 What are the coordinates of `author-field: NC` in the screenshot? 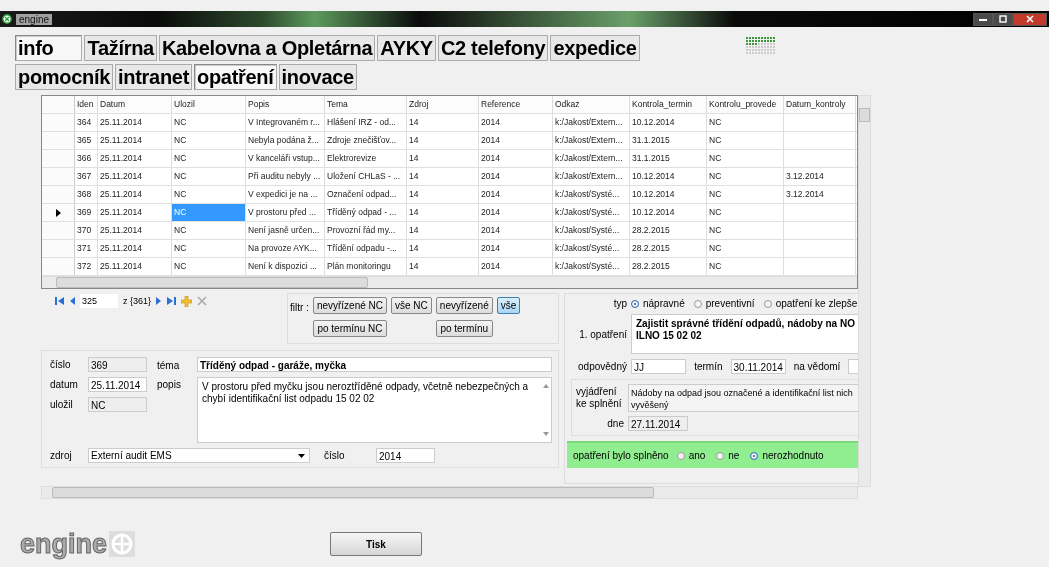 It's located at (117, 404).